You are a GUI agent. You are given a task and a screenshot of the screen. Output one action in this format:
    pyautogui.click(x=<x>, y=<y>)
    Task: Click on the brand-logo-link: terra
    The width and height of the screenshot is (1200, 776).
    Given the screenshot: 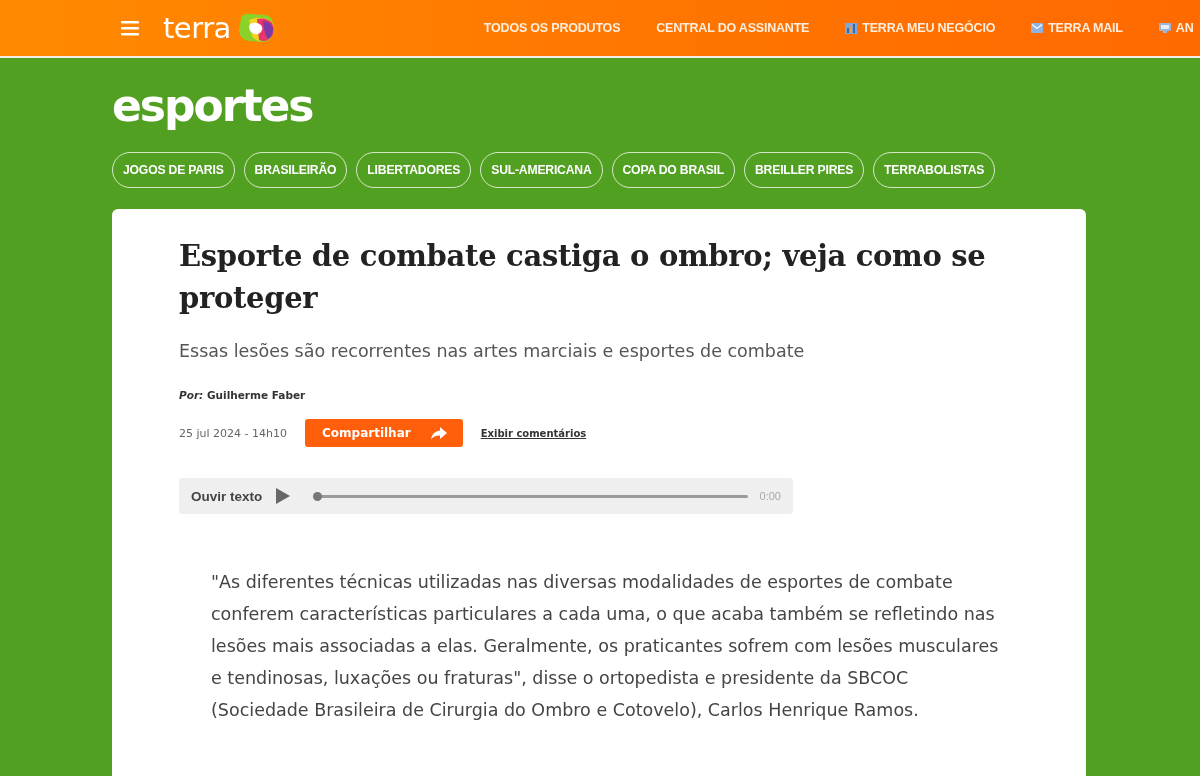 What is the action you would take?
    pyautogui.click(x=220, y=28)
    